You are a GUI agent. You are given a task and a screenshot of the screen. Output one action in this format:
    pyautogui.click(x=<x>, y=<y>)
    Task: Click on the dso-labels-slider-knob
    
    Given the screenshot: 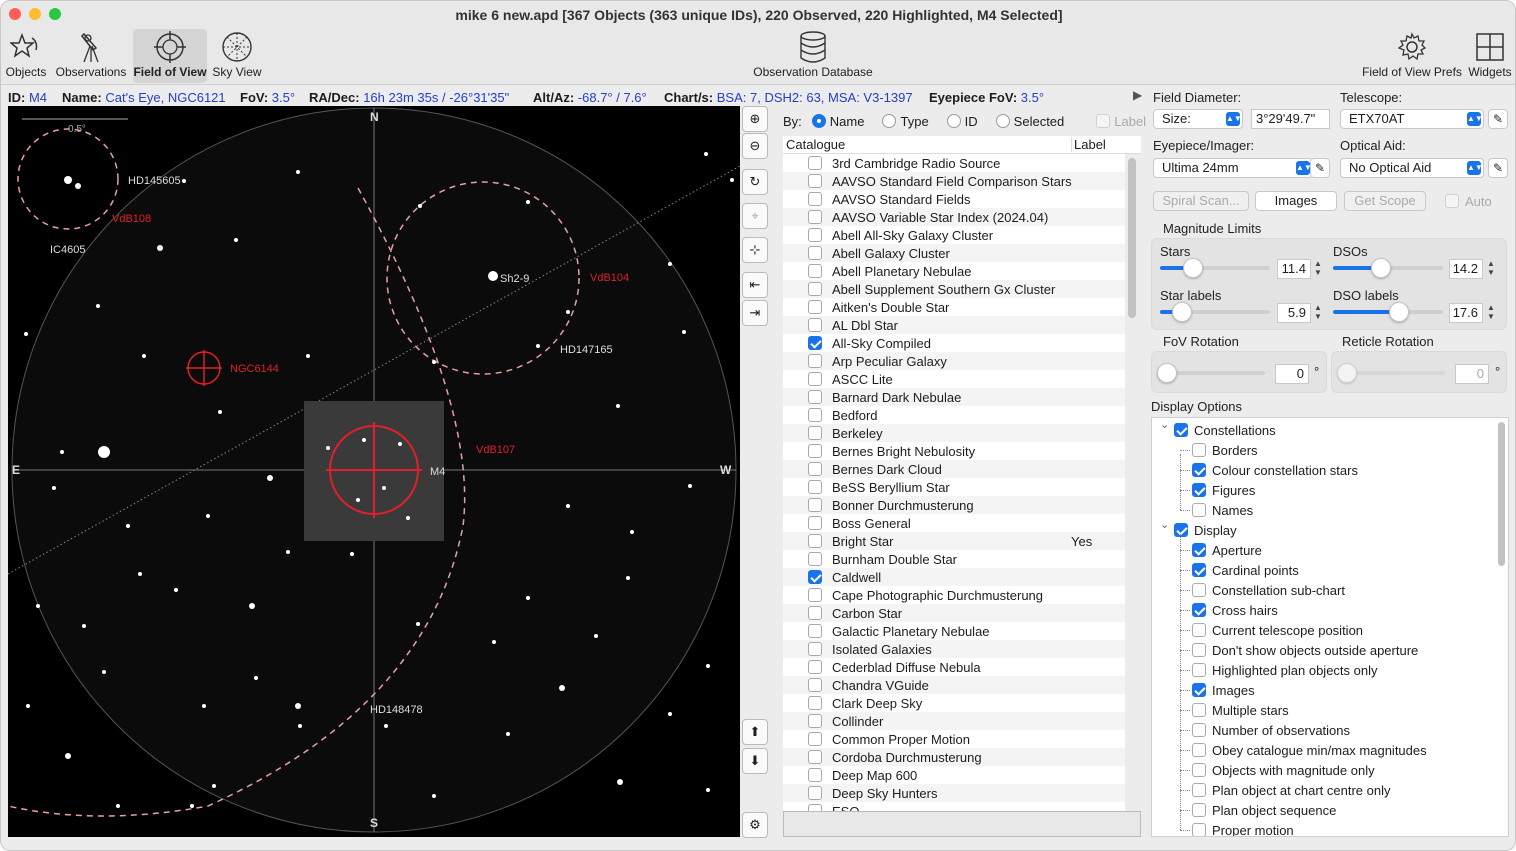 What is the action you would take?
    pyautogui.click(x=1399, y=312)
    